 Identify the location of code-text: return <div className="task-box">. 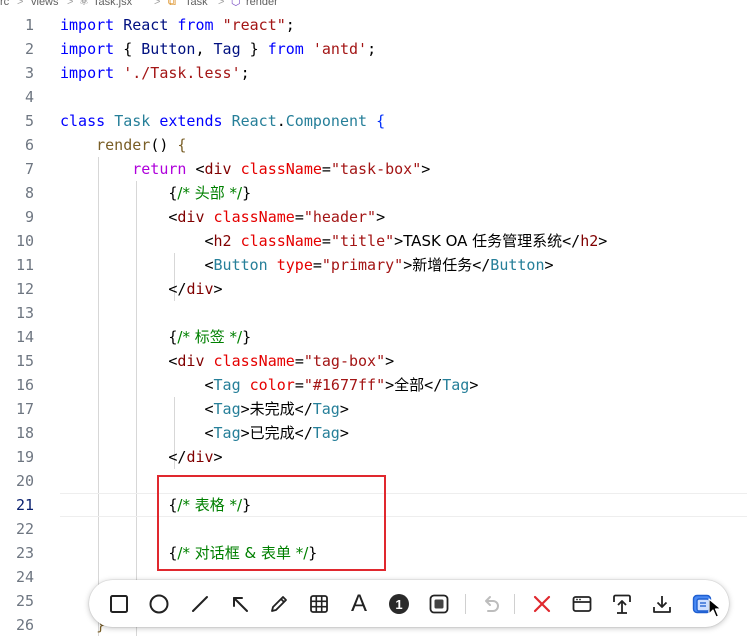
(245, 169).